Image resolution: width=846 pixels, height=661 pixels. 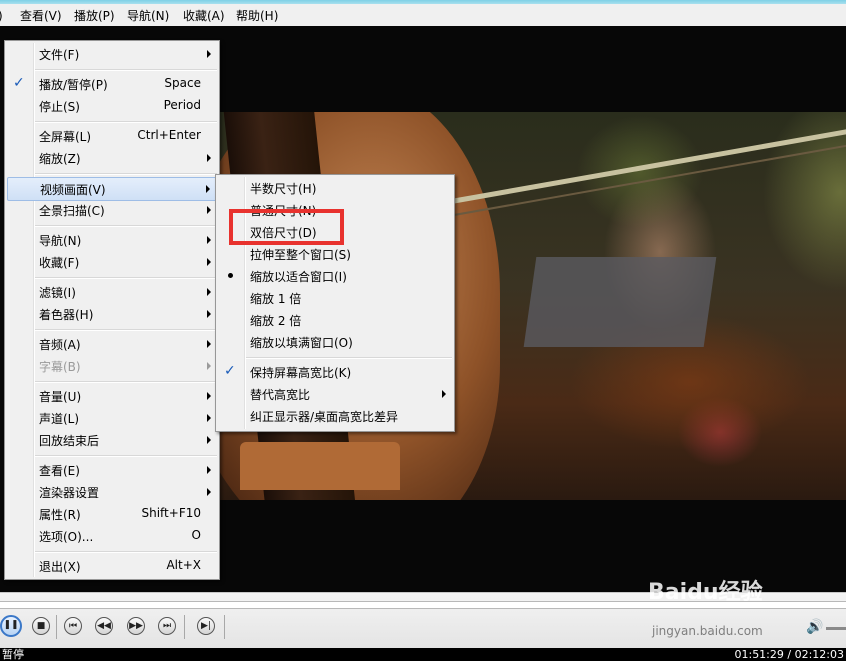 What do you see at coordinates (60, 515) in the screenshot?
I see `menu-item-label: 属性(R)` at bounding box center [60, 515].